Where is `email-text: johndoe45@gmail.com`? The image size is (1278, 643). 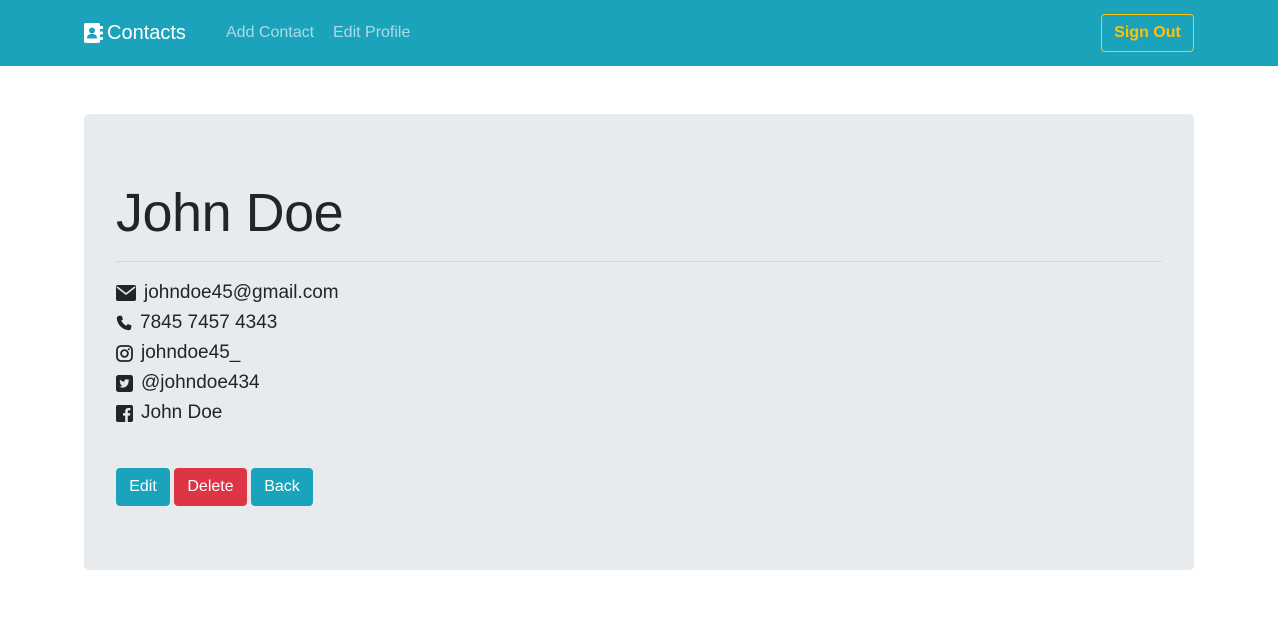
email-text: johndoe45@gmail.com is located at coordinates (241, 292).